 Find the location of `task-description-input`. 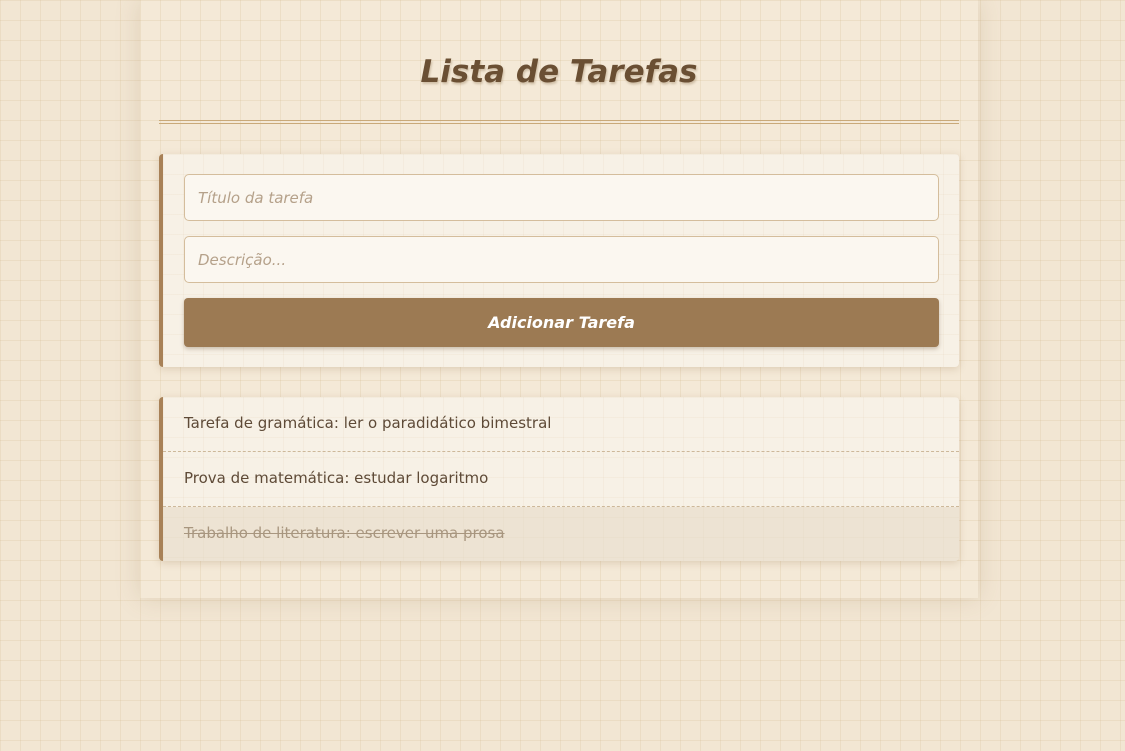

task-description-input is located at coordinates (561, 259).